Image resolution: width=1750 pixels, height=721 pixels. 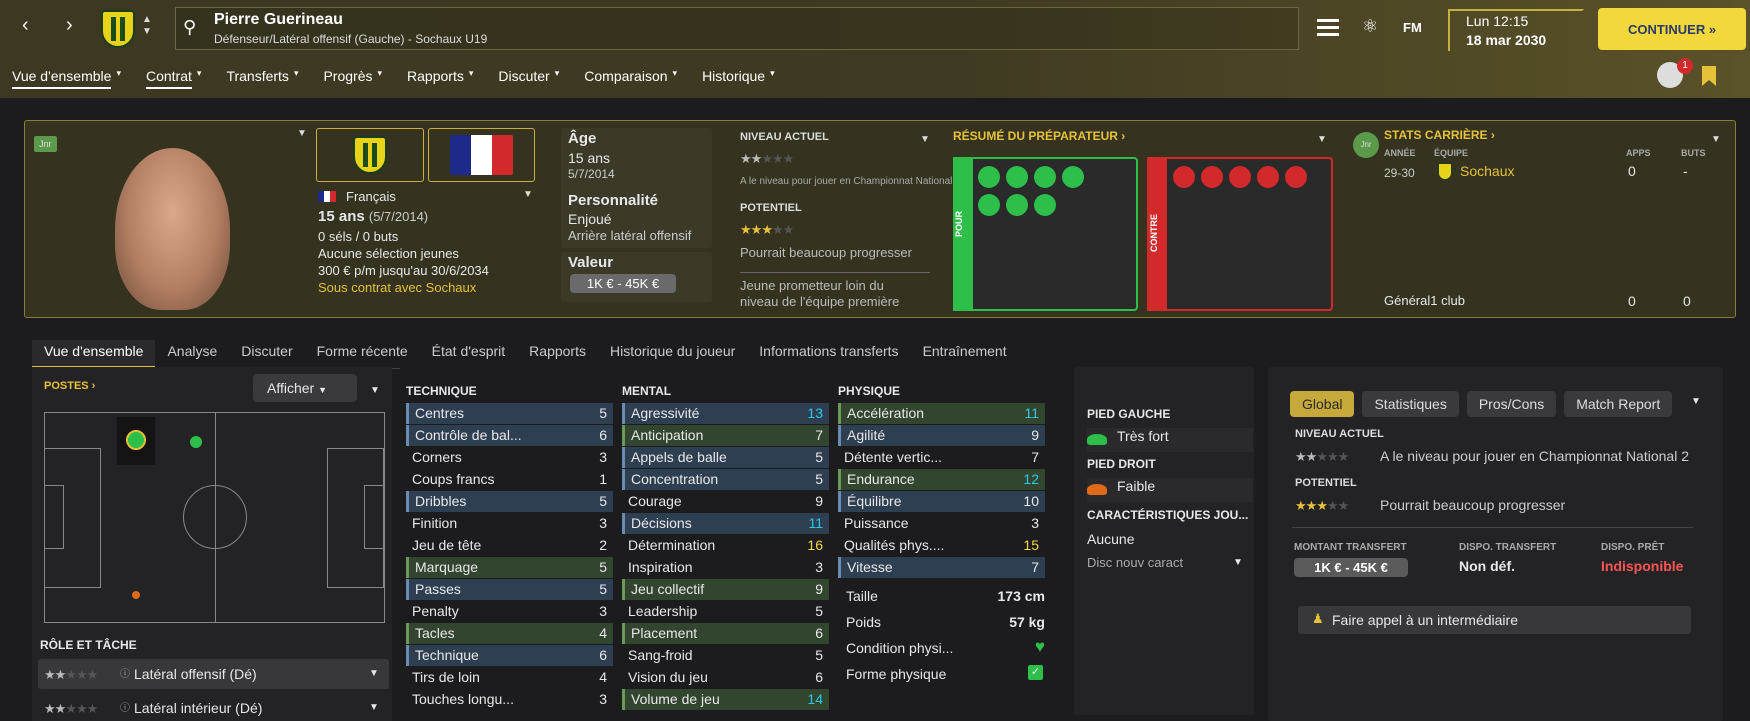 What do you see at coordinates (69, 386) in the screenshot?
I see `positions-title: POSTES ›` at bounding box center [69, 386].